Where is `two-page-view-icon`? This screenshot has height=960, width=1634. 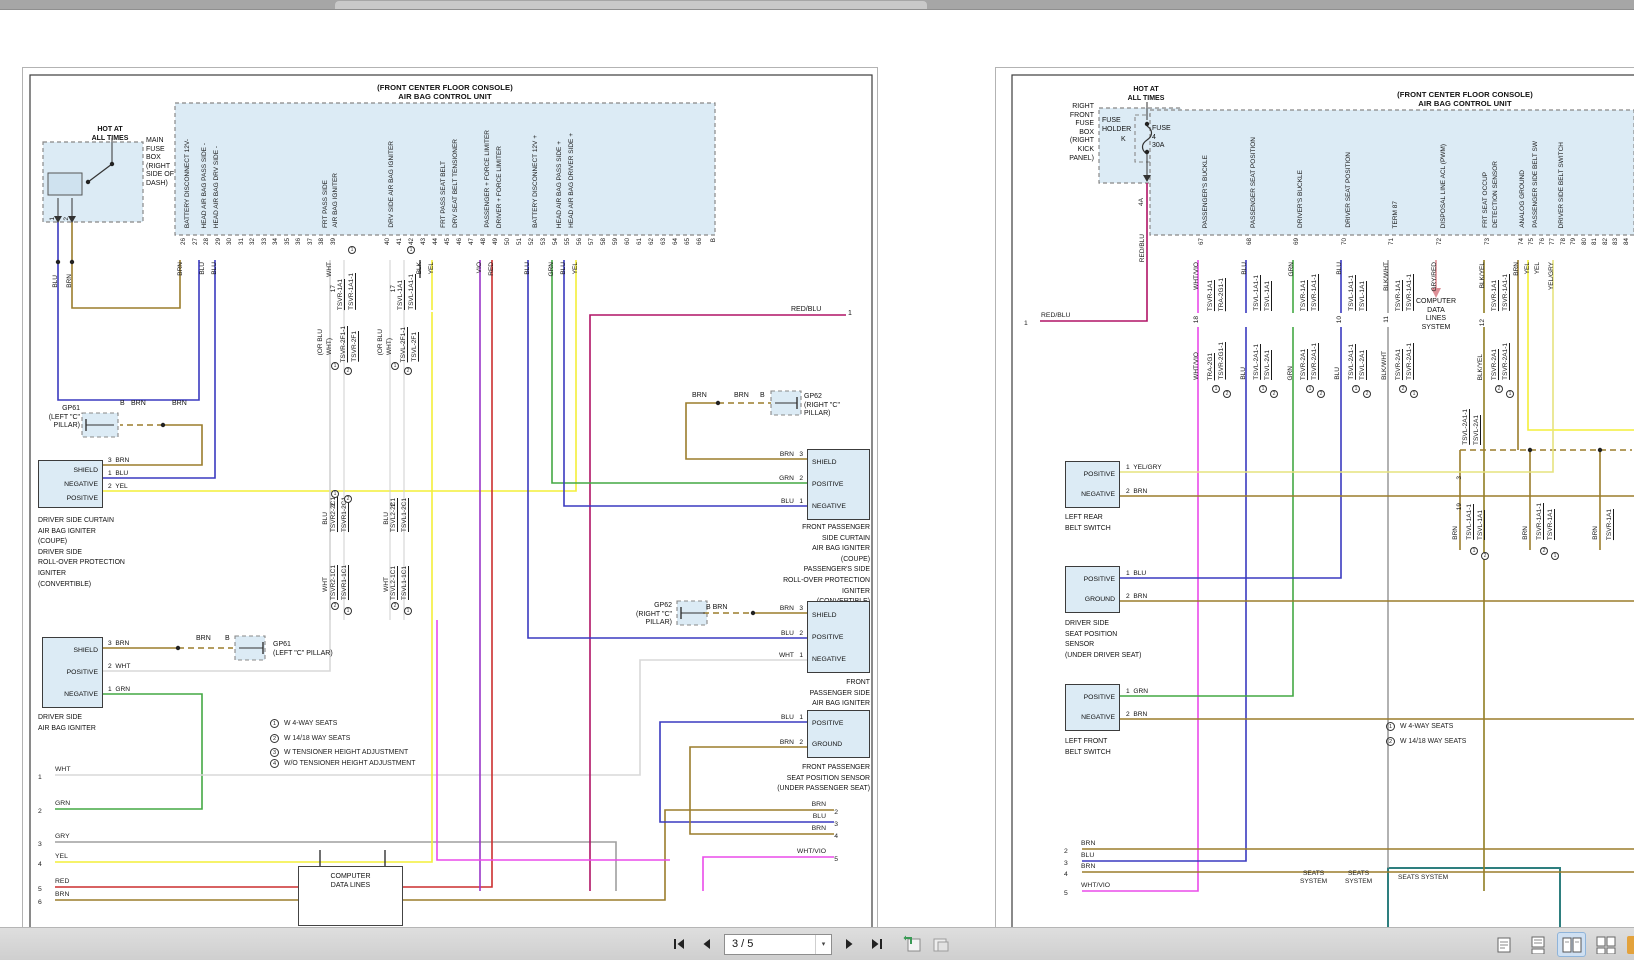 two-page-view-icon is located at coordinates (1571, 944).